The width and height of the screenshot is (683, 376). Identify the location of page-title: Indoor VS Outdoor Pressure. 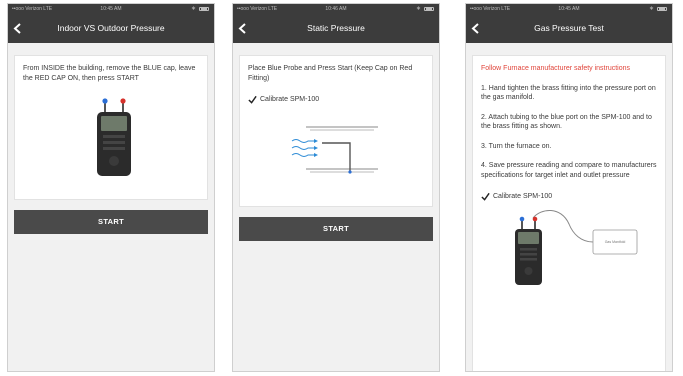
(111, 28).